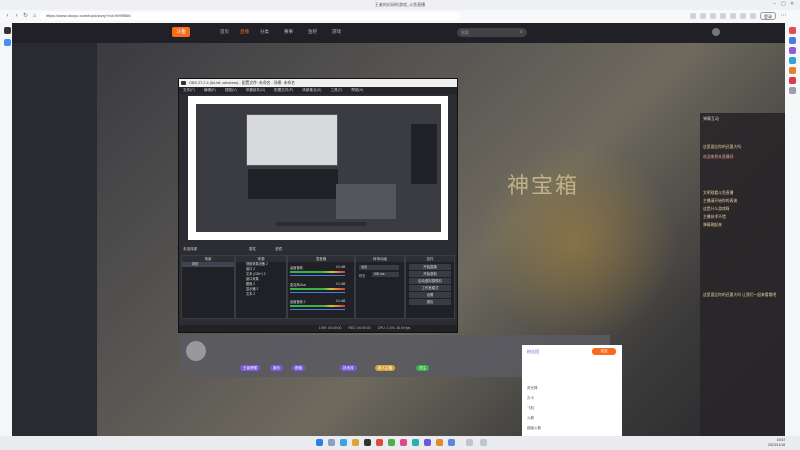  I want to click on streamer-avatar, so click(196, 351).